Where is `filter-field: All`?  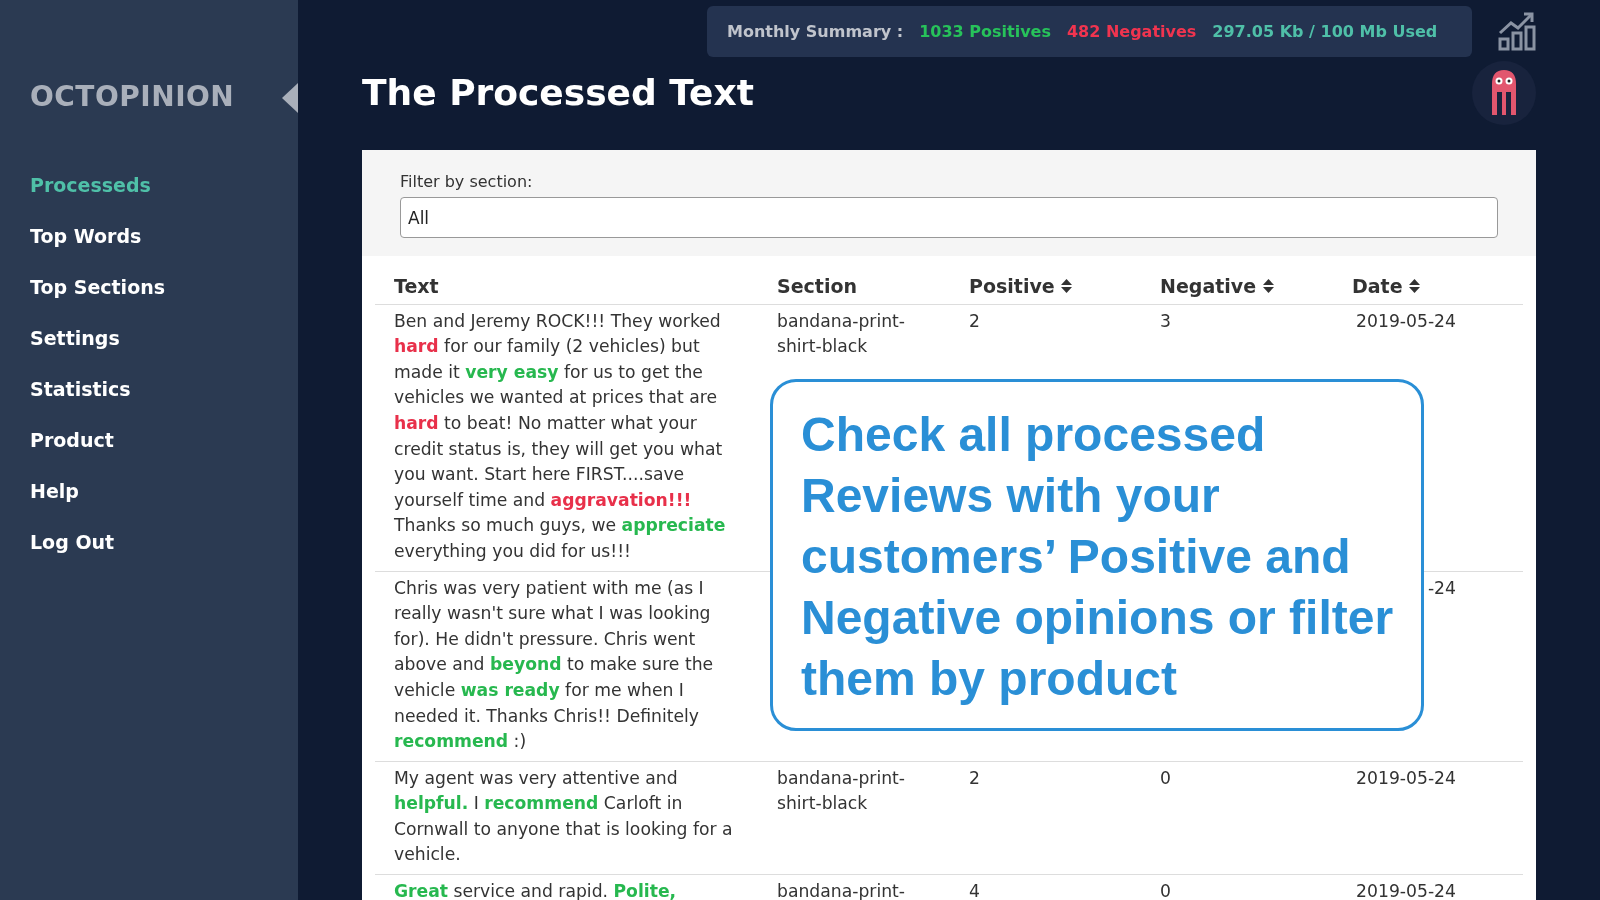 filter-field: All is located at coordinates (949, 217).